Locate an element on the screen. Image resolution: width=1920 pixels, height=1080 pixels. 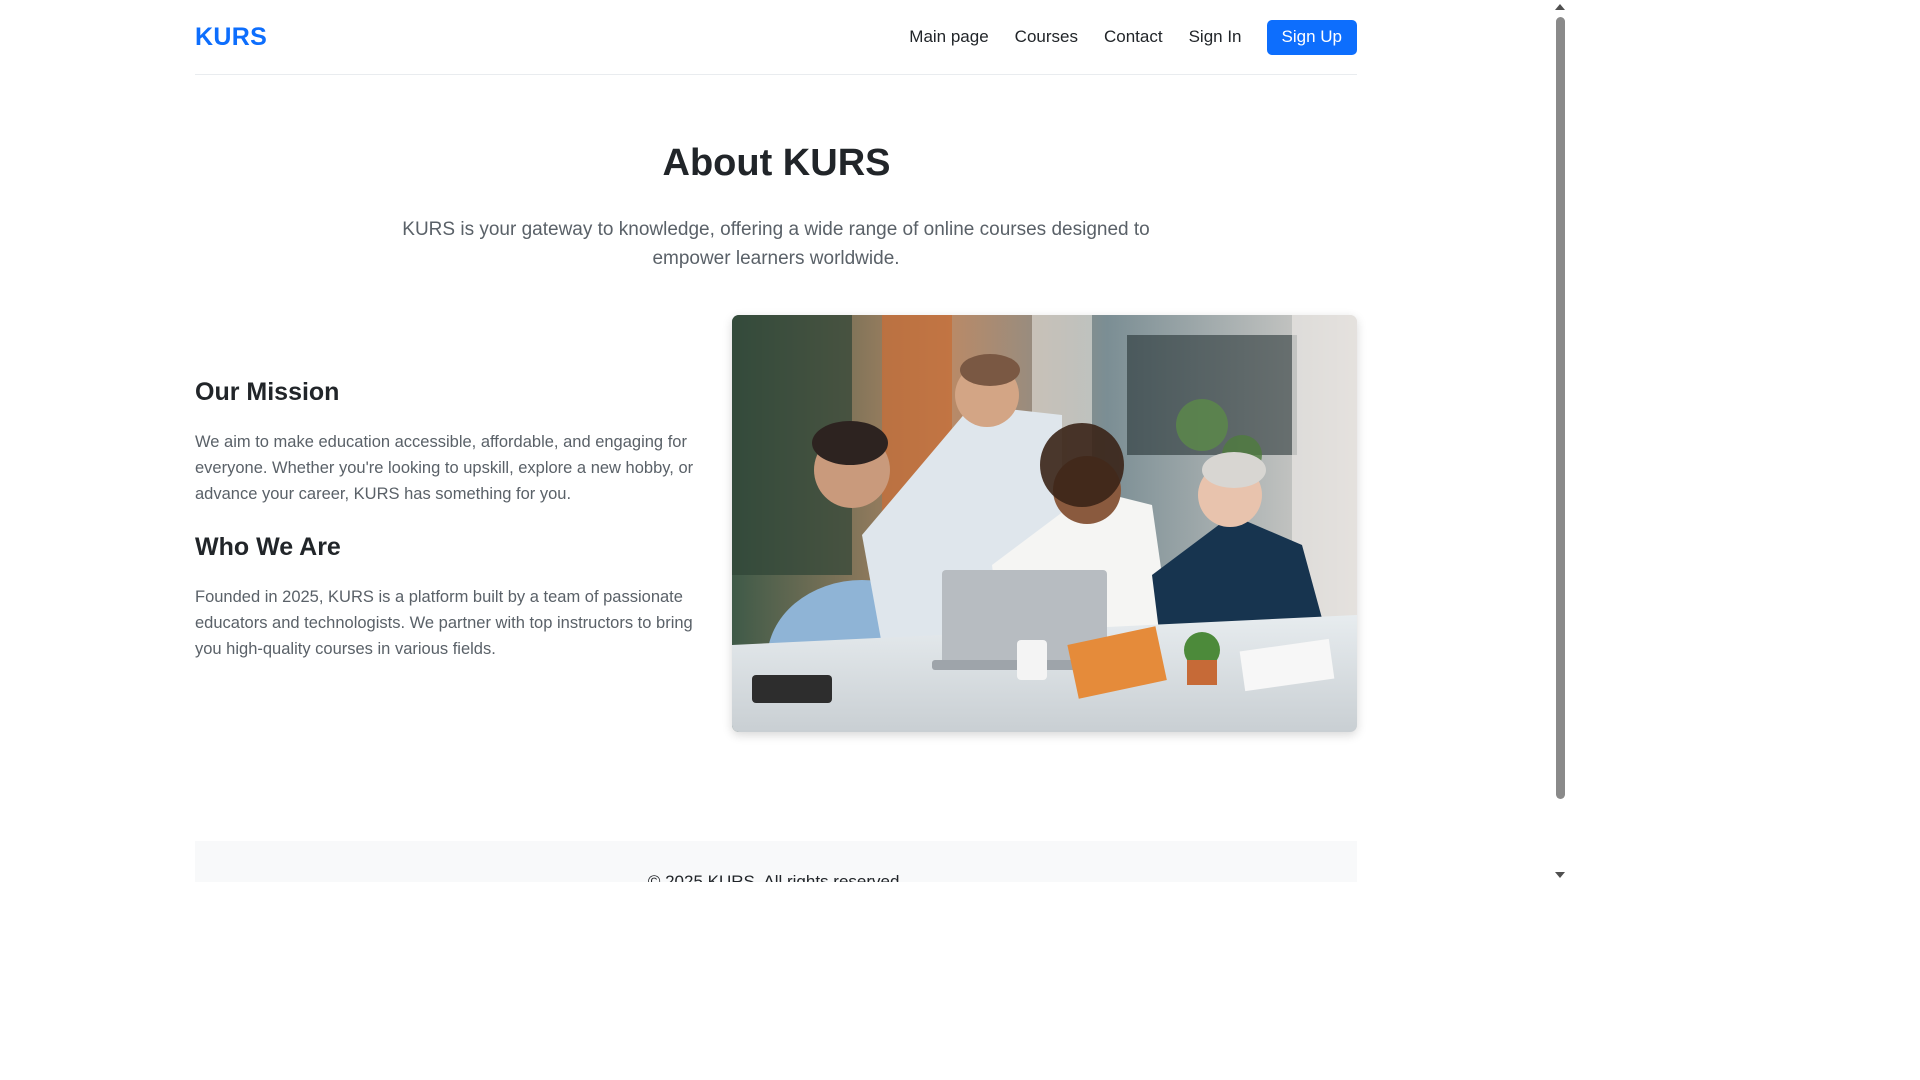
nav-link-main-page: Main page is located at coordinates (948, 37).